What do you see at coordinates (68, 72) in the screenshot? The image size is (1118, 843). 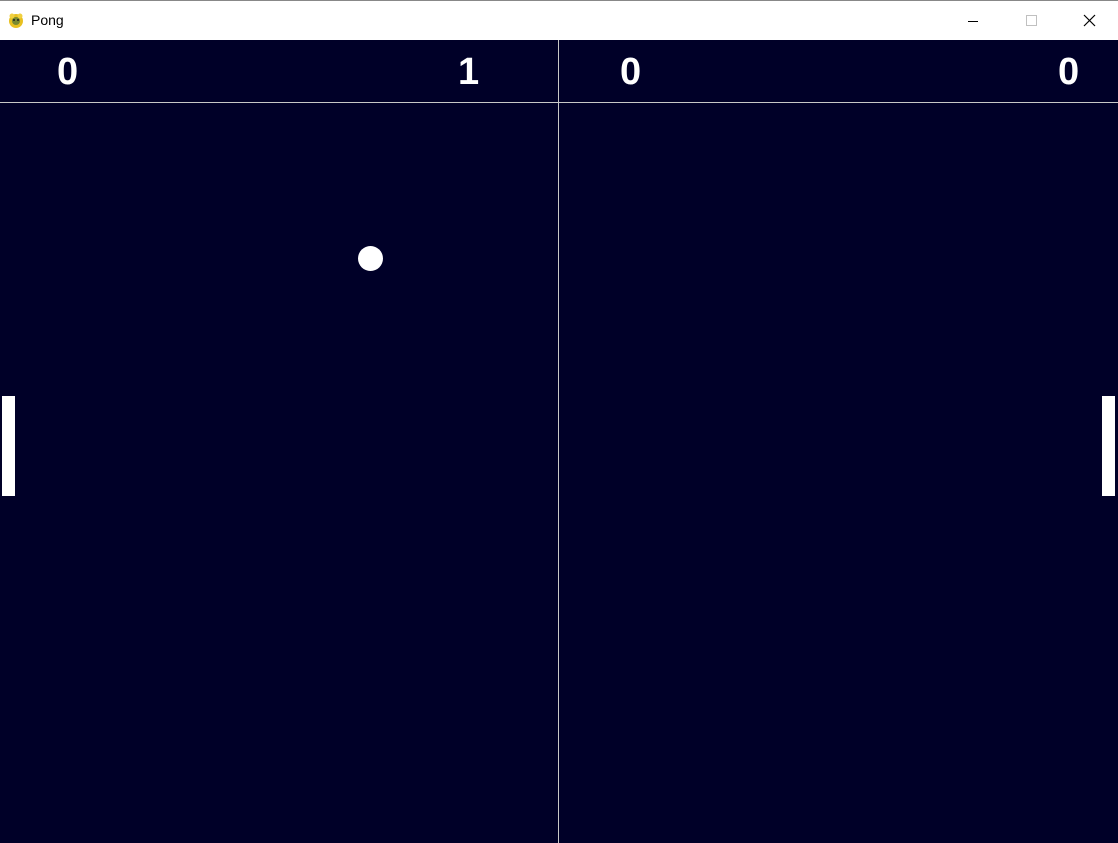 I see `score-left-player-1: 0` at bounding box center [68, 72].